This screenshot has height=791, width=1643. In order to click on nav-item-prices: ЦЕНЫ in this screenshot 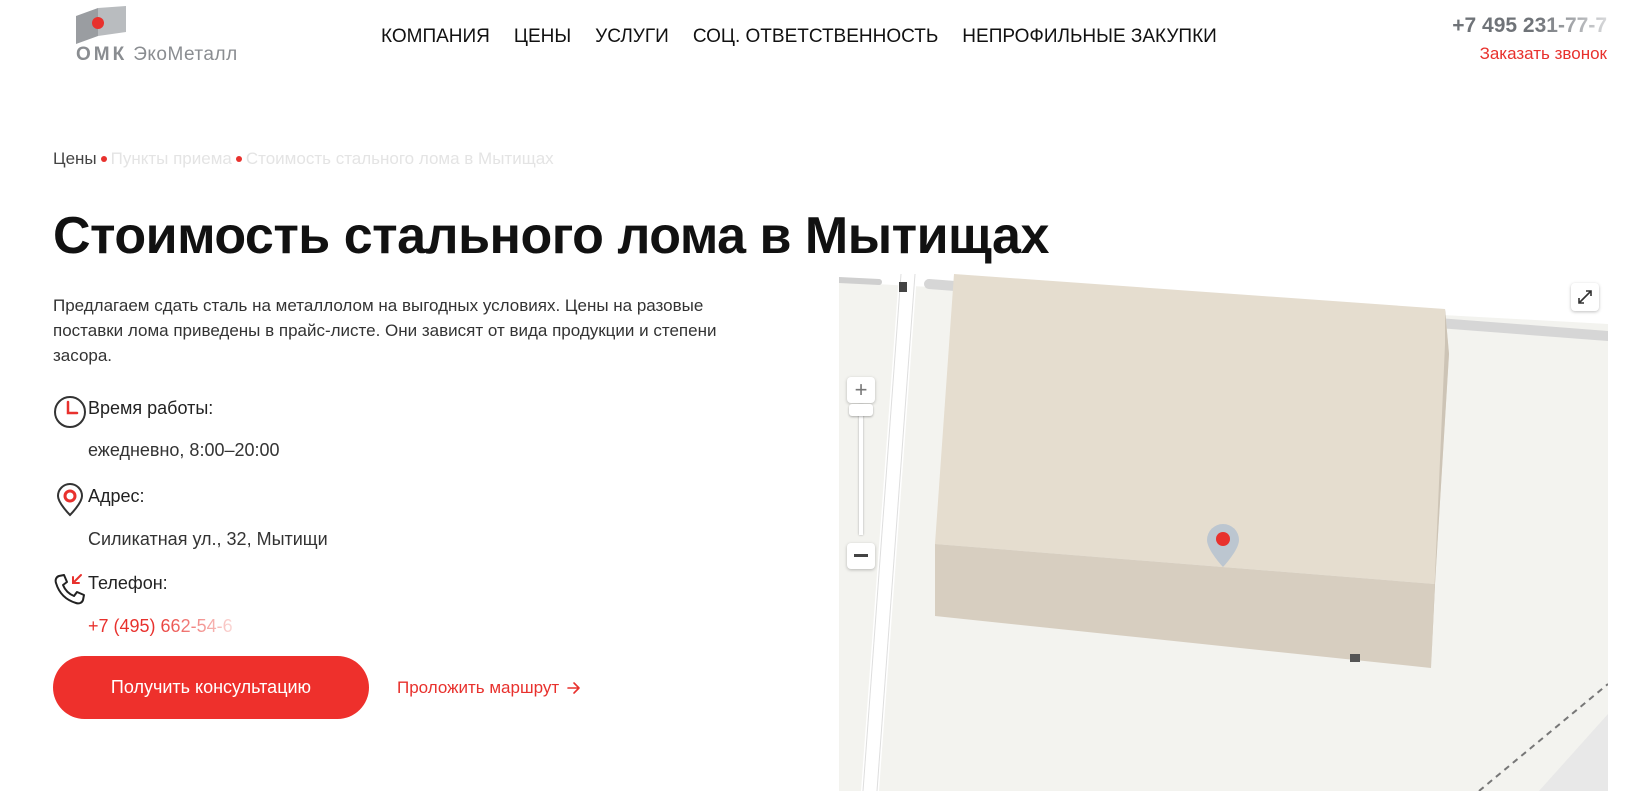, I will do `click(542, 37)`.